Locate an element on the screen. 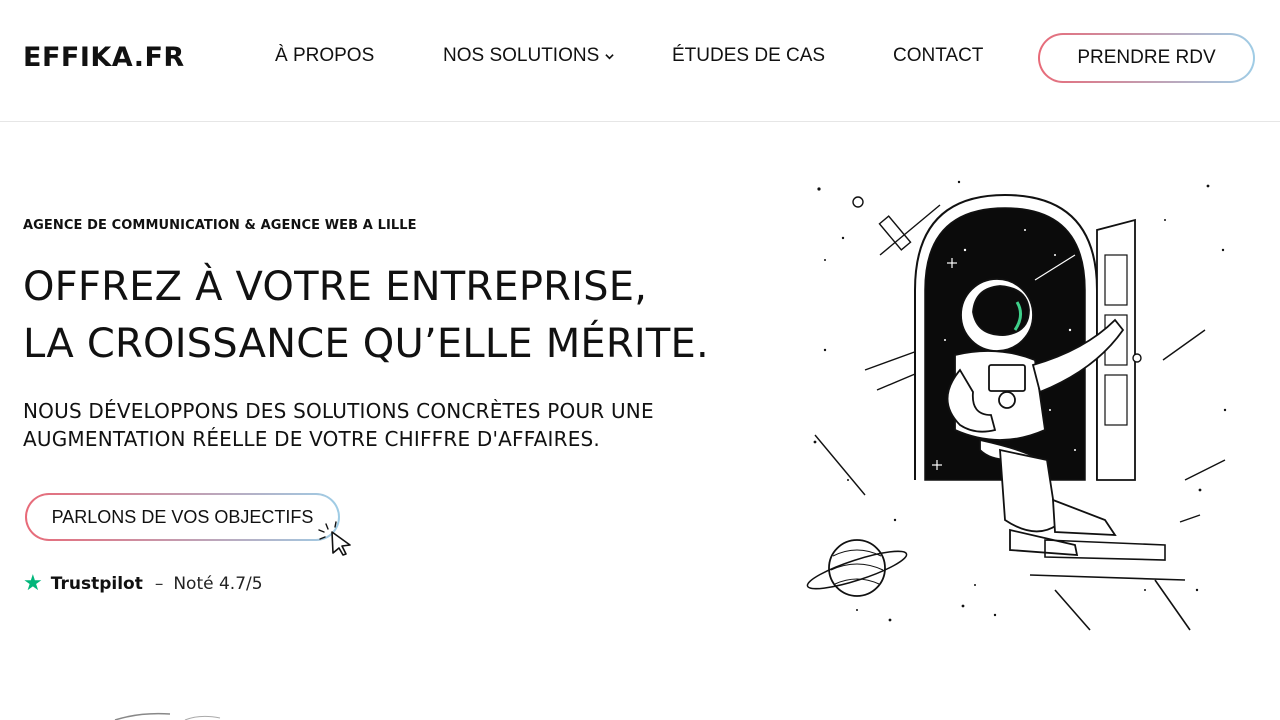 This screenshot has height=720, width=1280. trustpilot-rating: ★ Trustpilot – Noté 4.7/5 is located at coordinates (143, 583).